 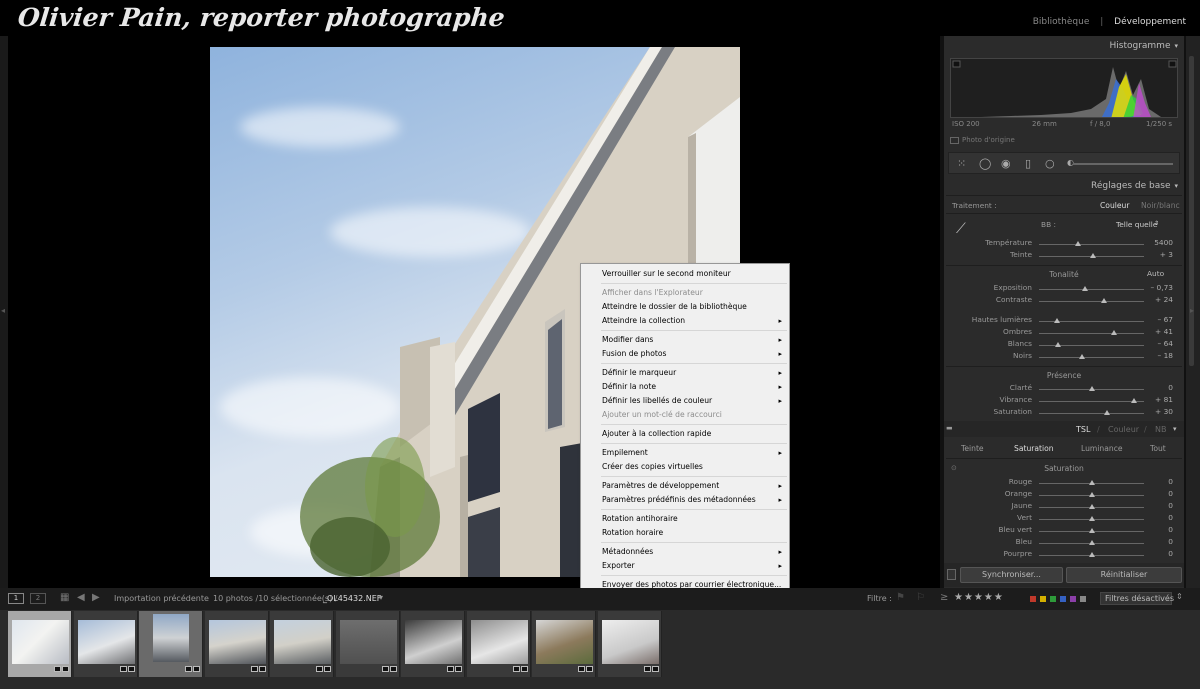 I want to click on menu-item: Modifier dans ▸, so click(x=685, y=340).